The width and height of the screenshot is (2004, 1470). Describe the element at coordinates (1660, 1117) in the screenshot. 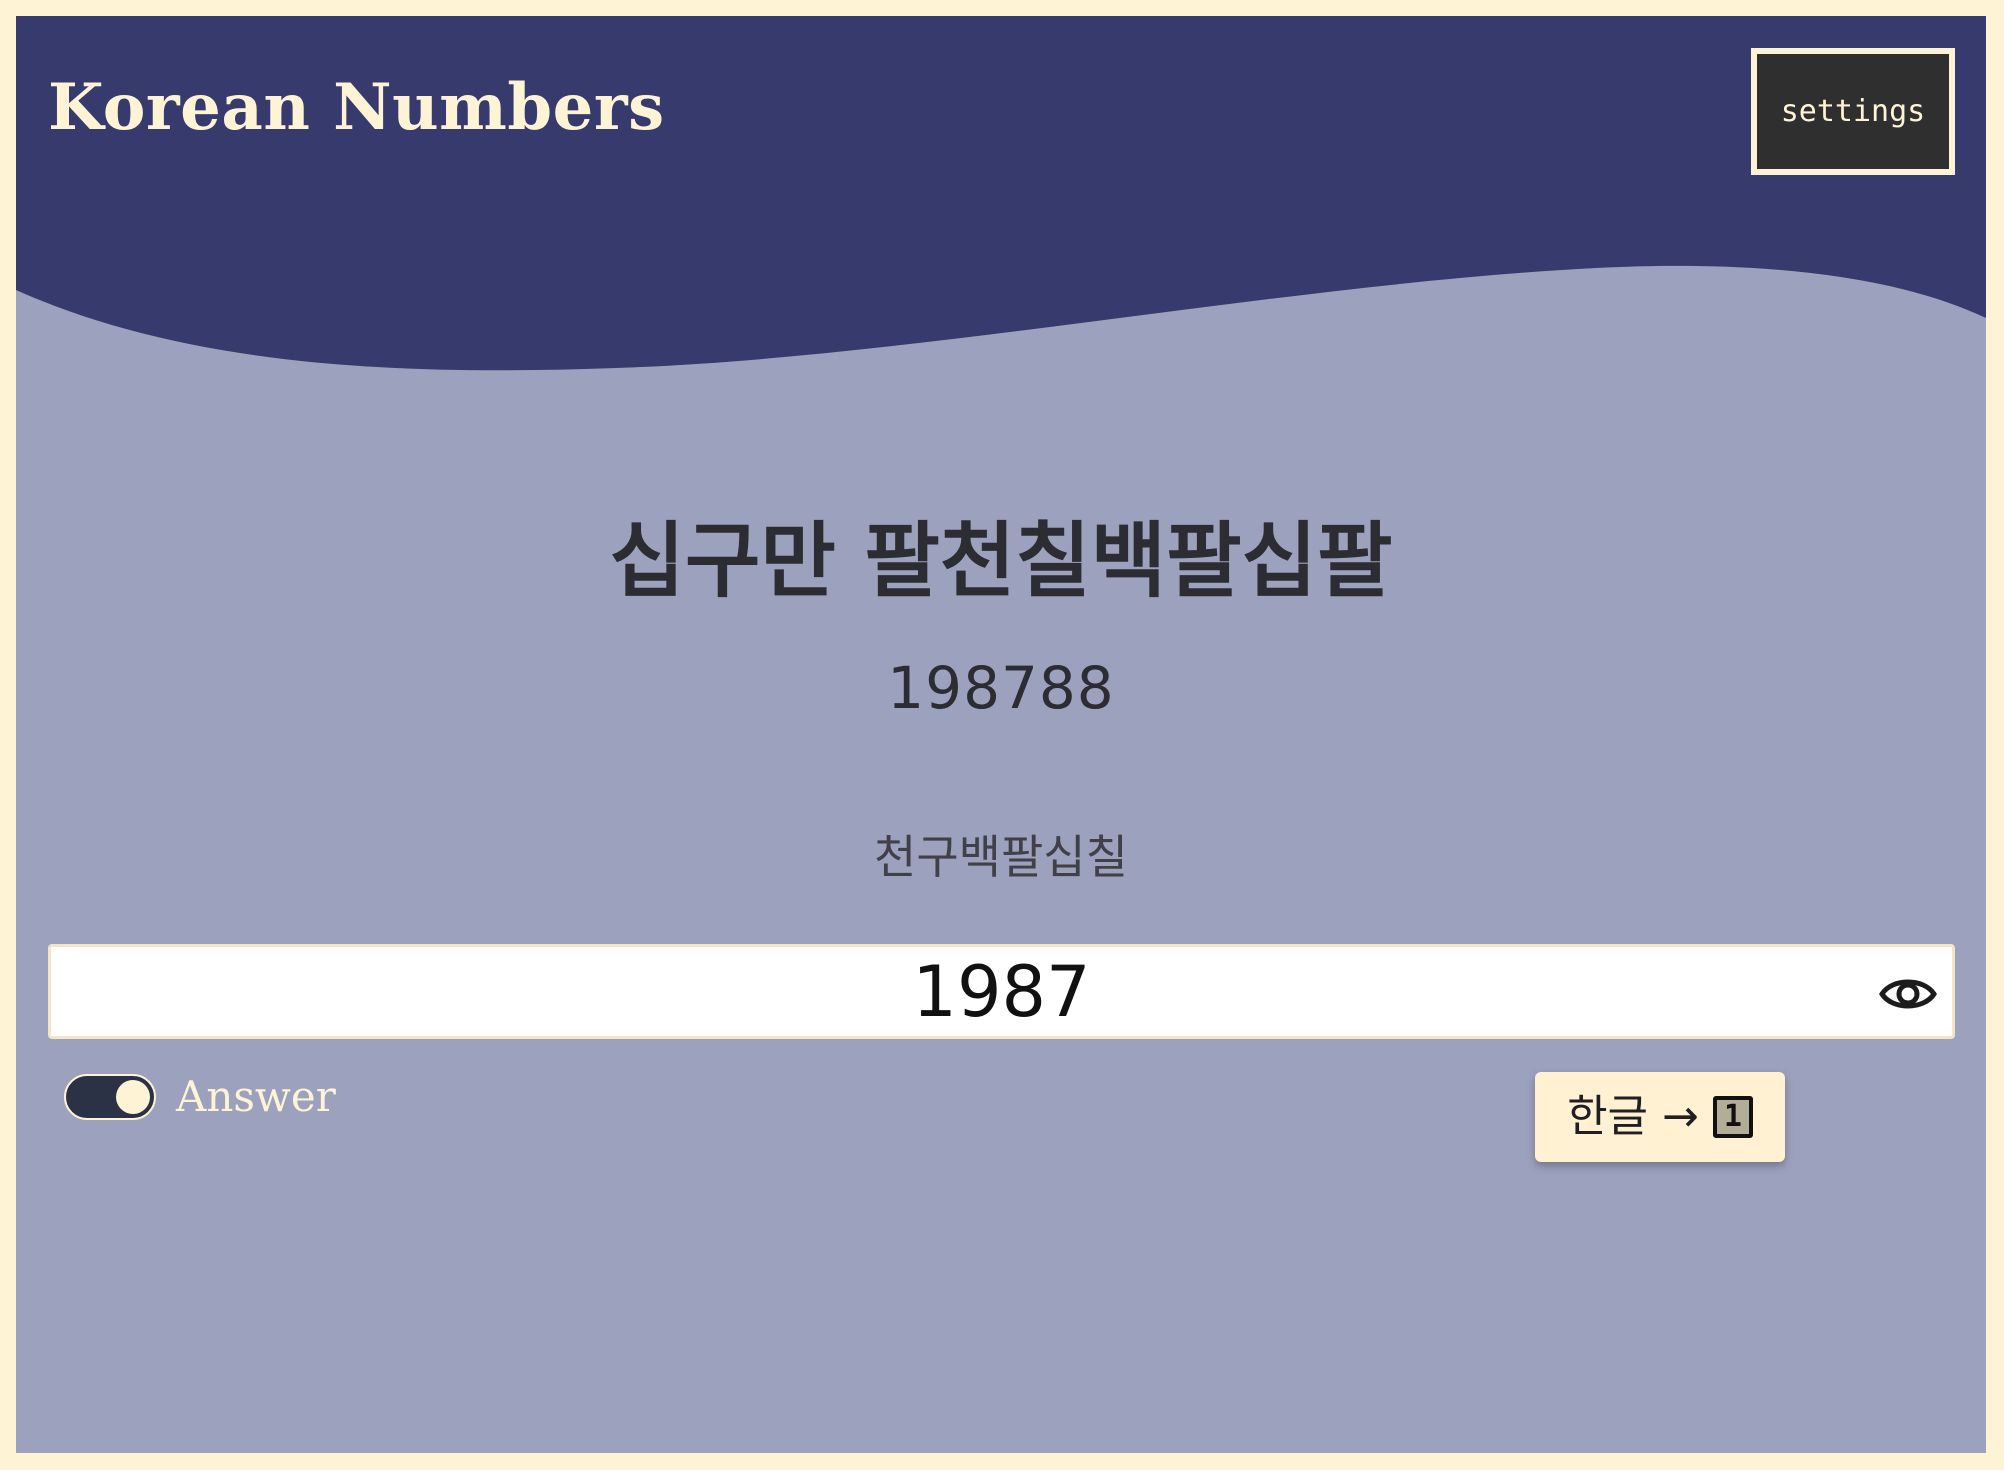

I see `mode-switch-button: 한글 → 1` at that location.